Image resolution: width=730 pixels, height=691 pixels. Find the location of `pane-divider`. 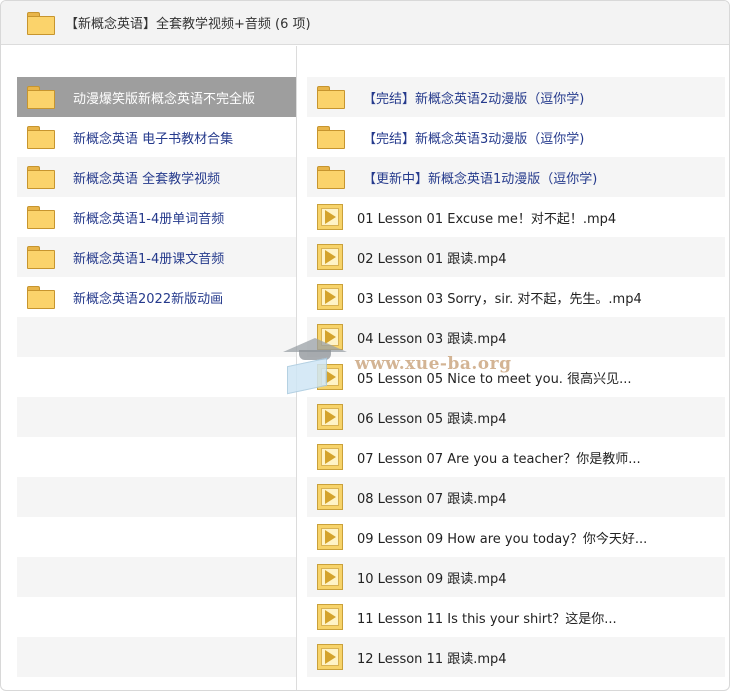

pane-divider is located at coordinates (296, 368).